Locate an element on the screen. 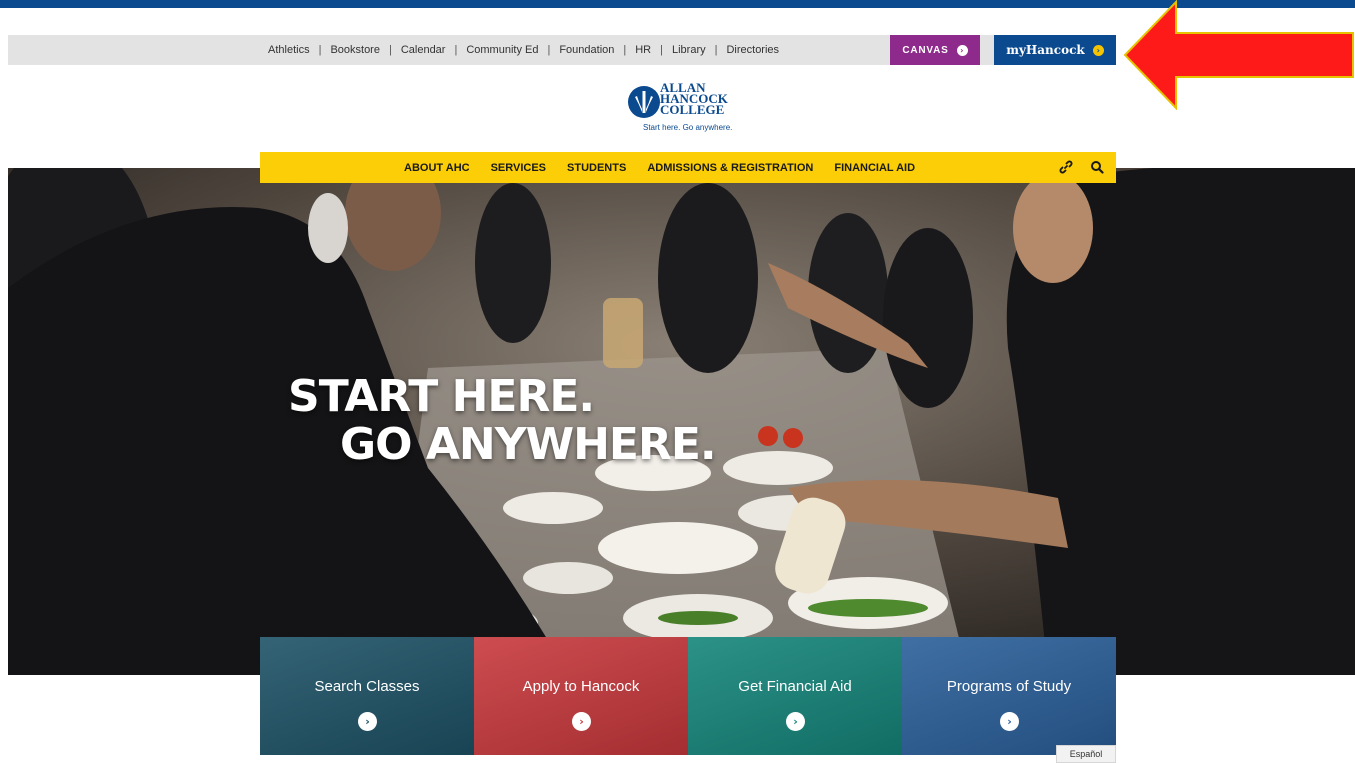 This screenshot has width=1355, height=763. nav-item-about-ahc: ABOUT AHC is located at coordinates (437, 168).